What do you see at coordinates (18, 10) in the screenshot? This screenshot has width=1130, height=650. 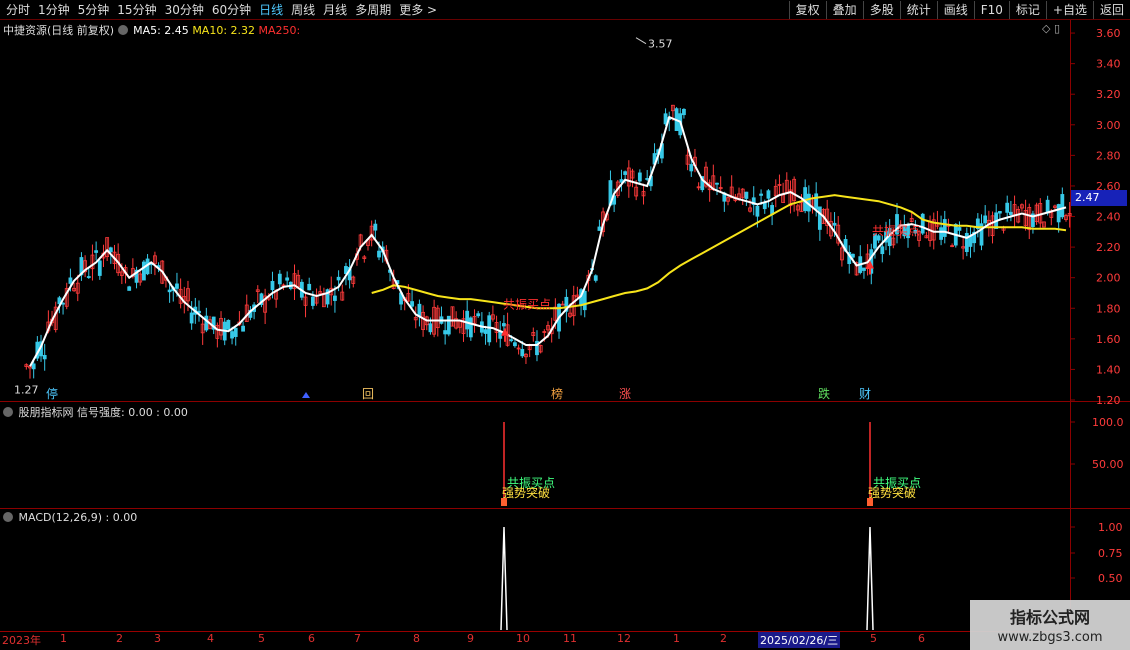 I see `period-tab-fenshi: 分时` at bounding box center [18, 10].